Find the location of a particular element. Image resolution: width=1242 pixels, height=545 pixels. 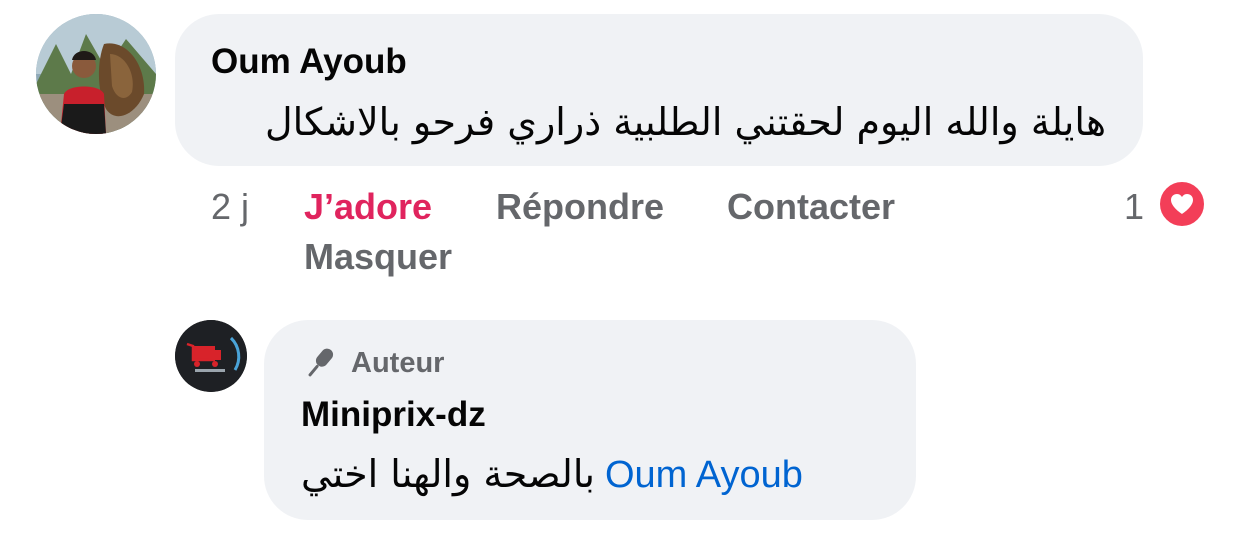

profile-photo-icon is located at coordinates (96, 74).